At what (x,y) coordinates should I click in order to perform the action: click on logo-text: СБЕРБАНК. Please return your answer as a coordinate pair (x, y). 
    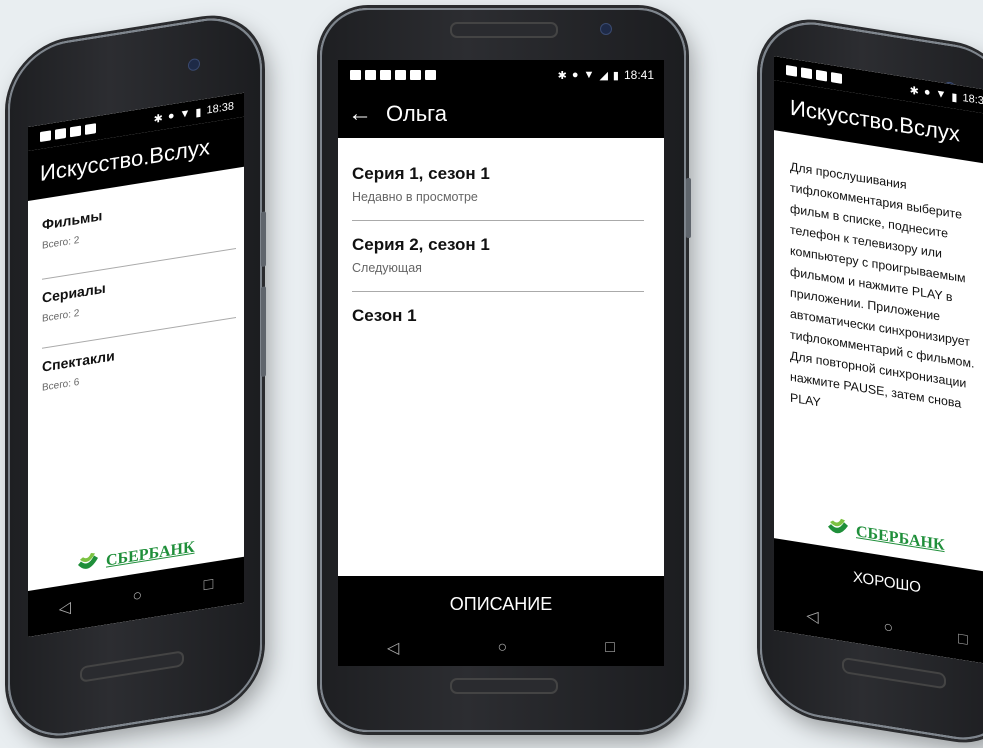
    Looking at the image, I should click on (900, 539).